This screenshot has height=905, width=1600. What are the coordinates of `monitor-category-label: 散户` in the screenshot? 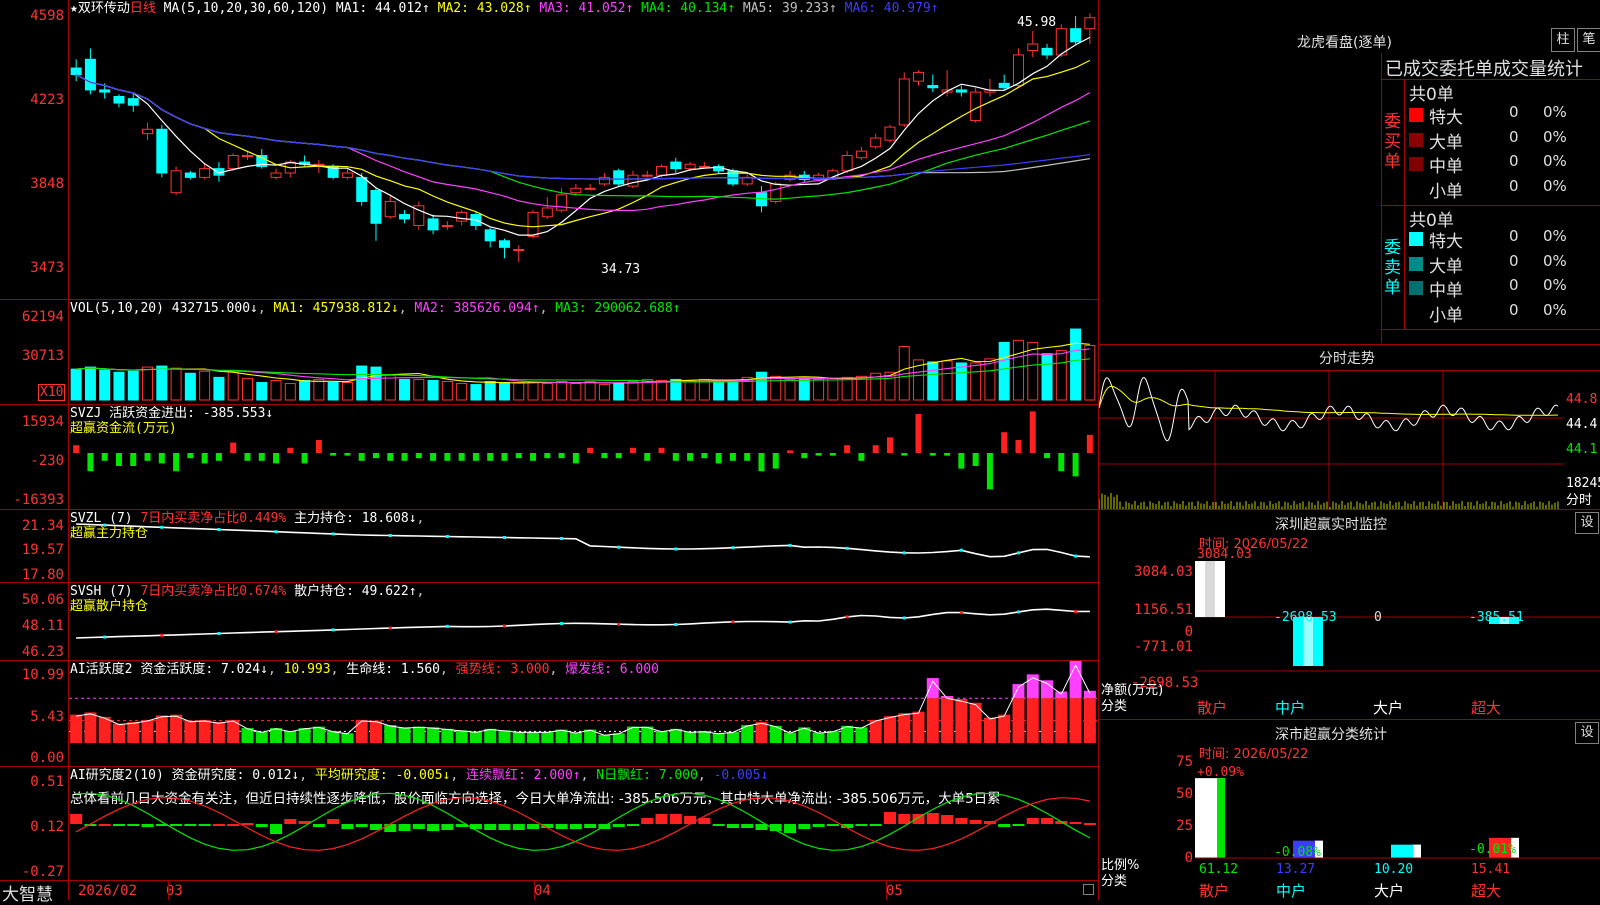 It's located at (1212, 708).